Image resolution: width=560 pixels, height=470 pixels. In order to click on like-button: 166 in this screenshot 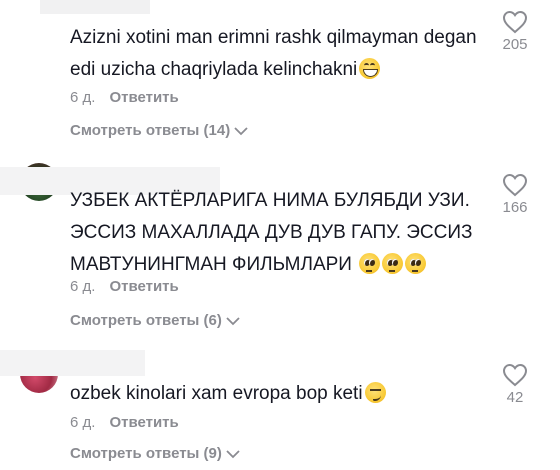, I will do `click(515, 194)`.